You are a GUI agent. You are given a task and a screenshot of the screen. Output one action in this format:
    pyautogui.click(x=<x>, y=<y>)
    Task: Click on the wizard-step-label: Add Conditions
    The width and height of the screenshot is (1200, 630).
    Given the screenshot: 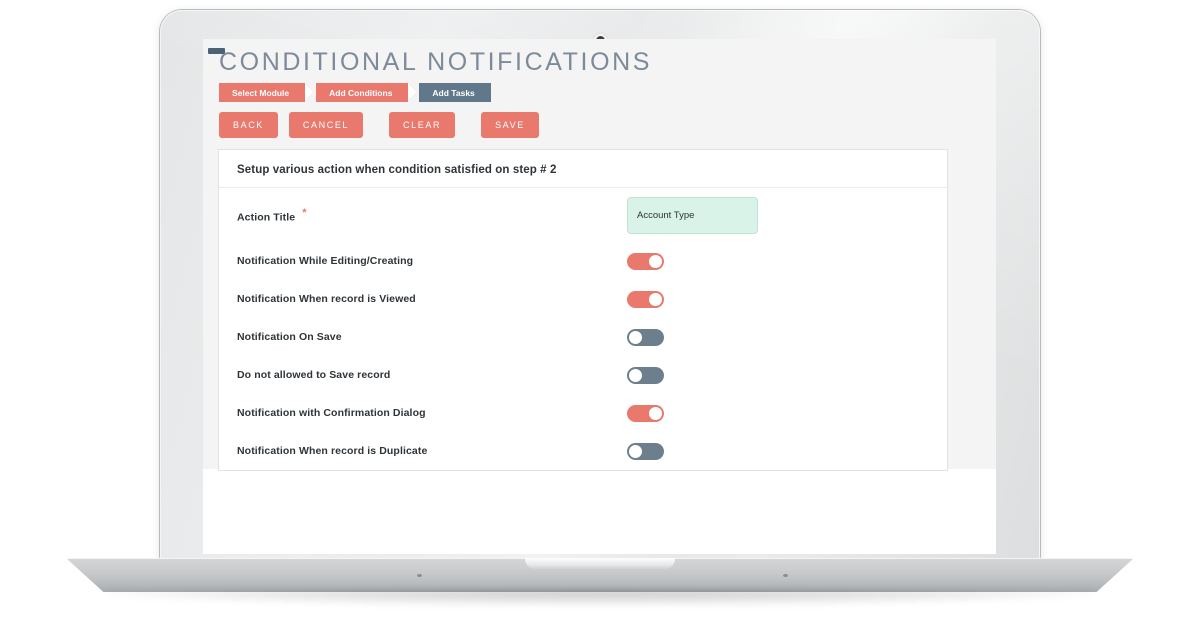 What is the action you would take?
    pyautogui.click(x=361, y=92)
    